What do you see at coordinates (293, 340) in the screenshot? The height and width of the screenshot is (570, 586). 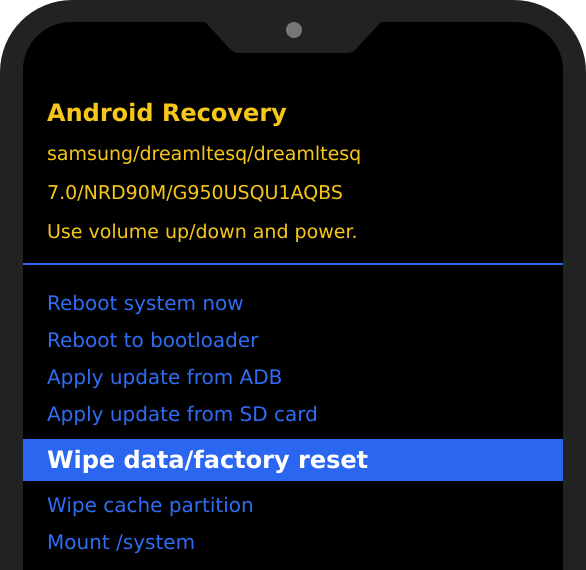 I see `menu-item: Reboot to bootloader` at bounding box center [293, 340].